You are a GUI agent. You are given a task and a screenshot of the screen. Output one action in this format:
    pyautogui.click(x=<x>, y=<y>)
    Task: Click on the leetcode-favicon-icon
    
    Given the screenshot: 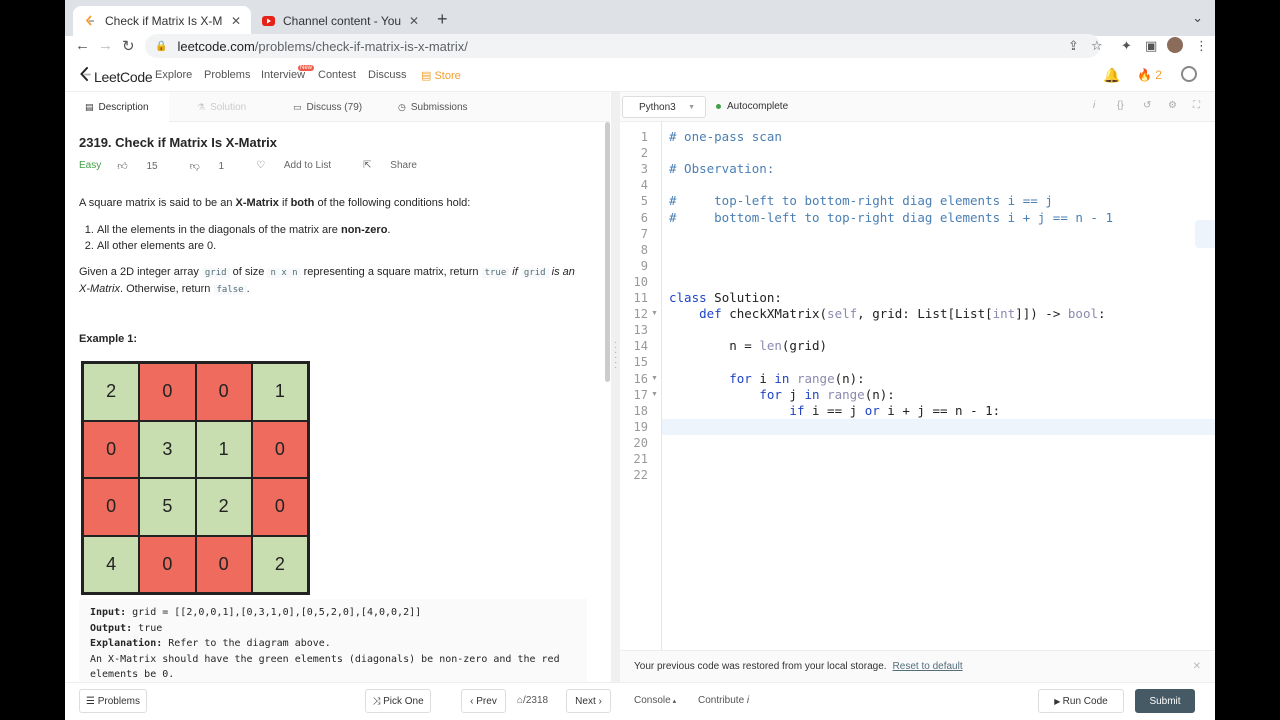 What is the action you would take?
    pyautogui.click(x=90, y=21)
    